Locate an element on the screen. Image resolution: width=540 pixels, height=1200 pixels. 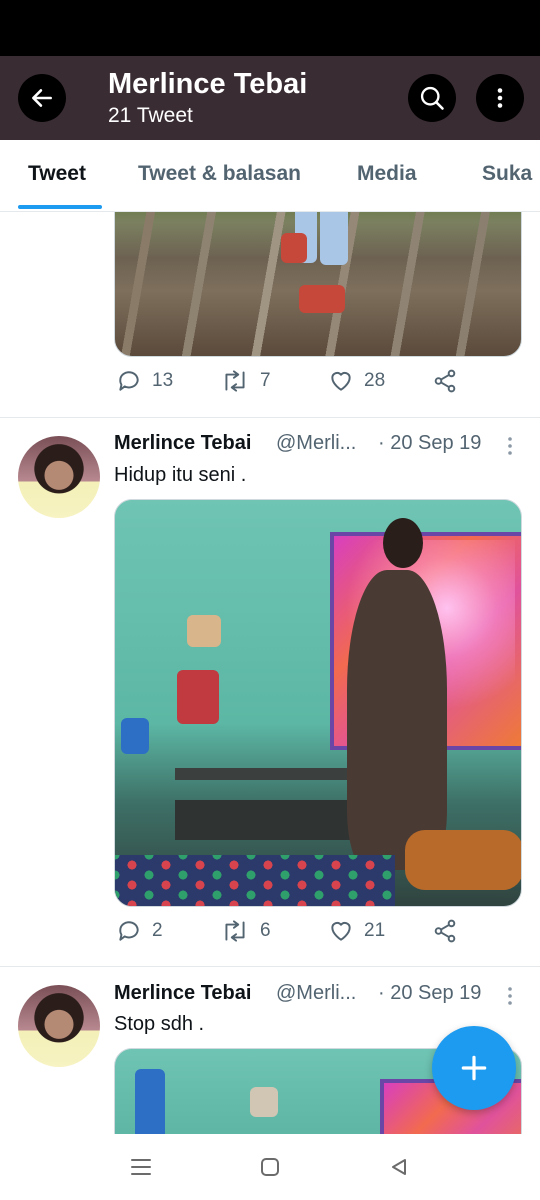
like-button: 21 is located at coordinates (356, 931).